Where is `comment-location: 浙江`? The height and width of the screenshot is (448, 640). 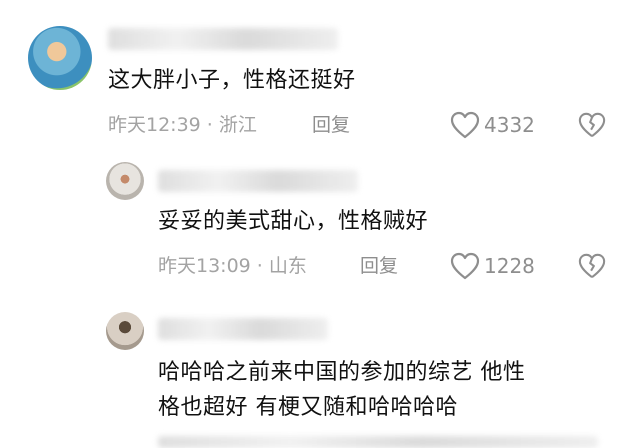 comment-location: 浙江 is located at coordinates (237, 125).